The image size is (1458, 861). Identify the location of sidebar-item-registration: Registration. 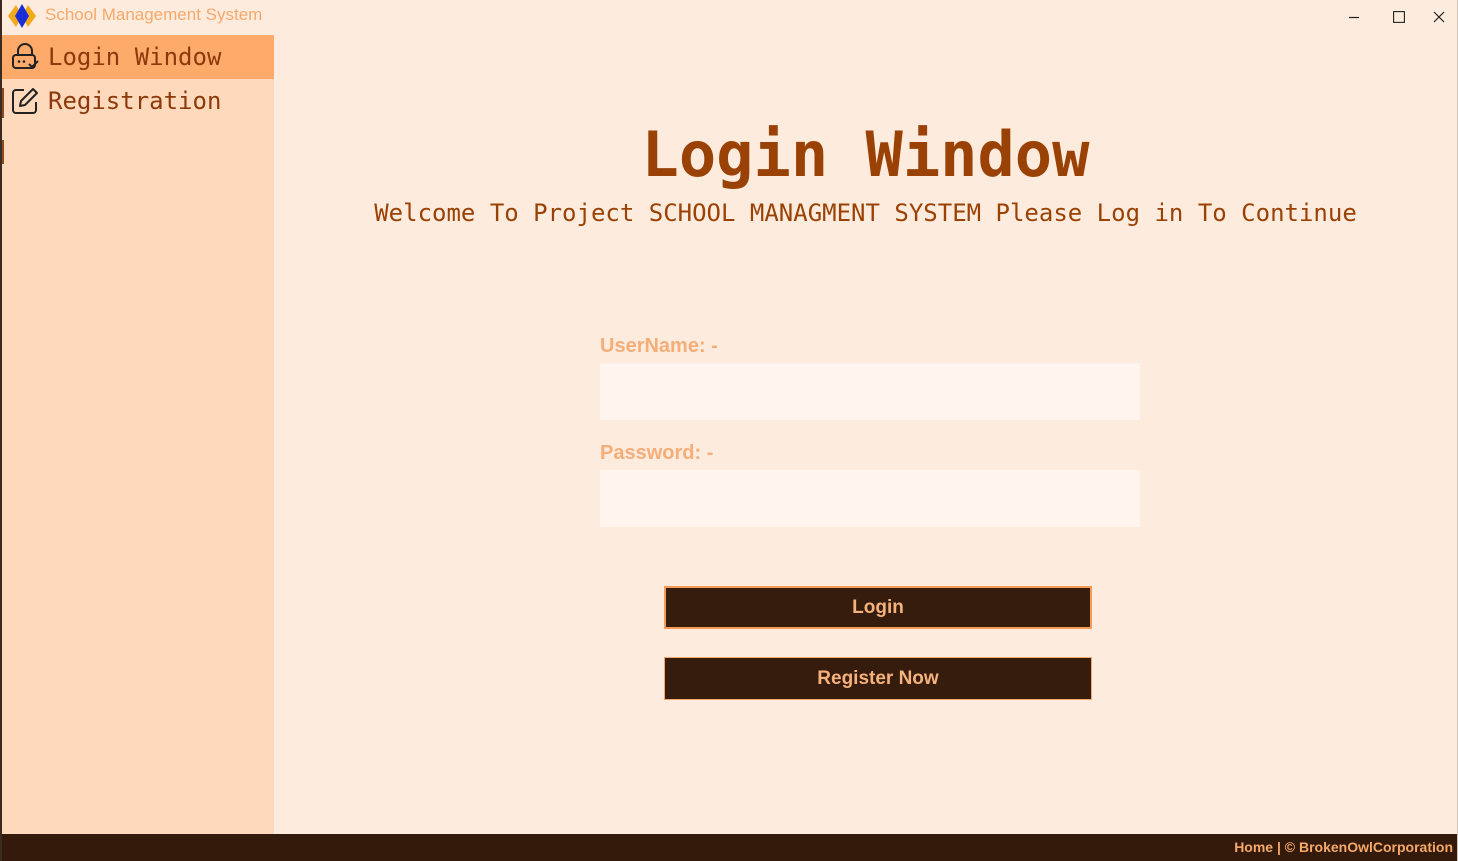
(138, 101).